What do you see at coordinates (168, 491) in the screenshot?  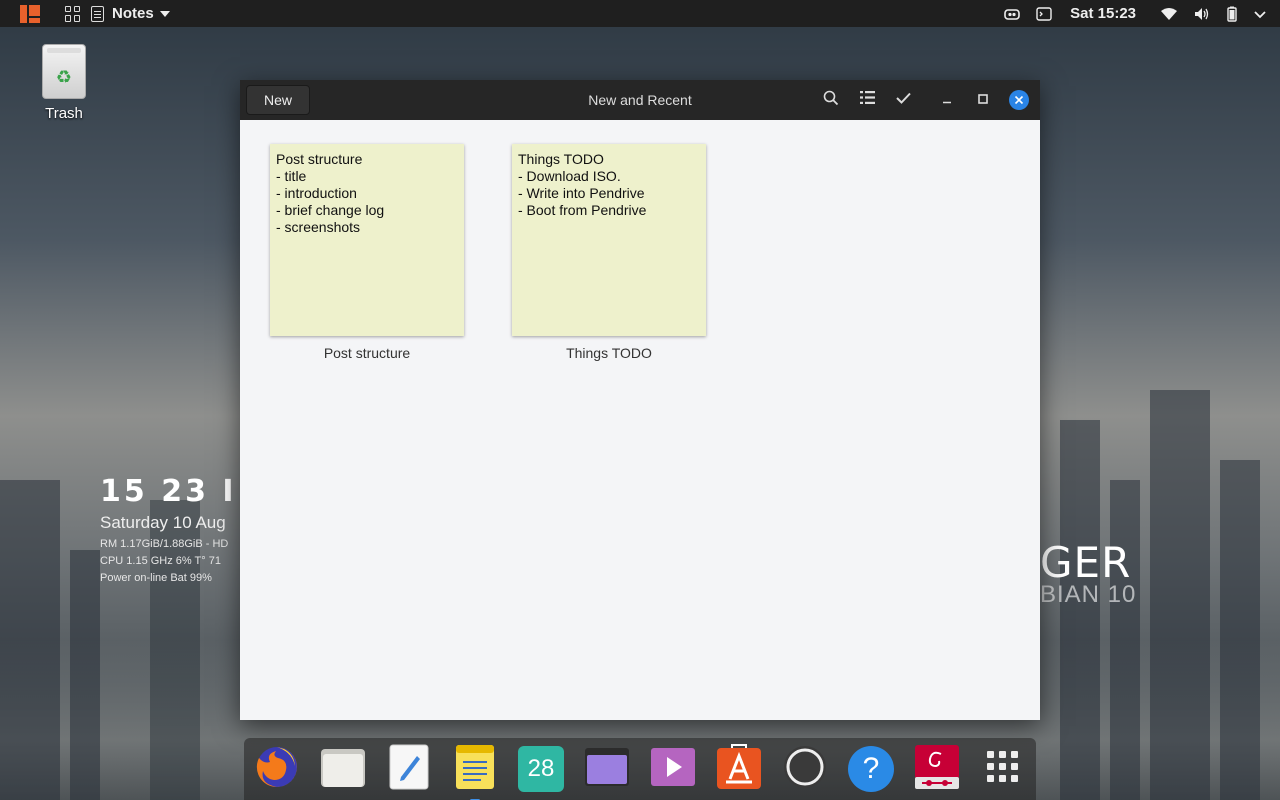 I see `conky-time: 15 23 I` at bounding box center [168, 491].